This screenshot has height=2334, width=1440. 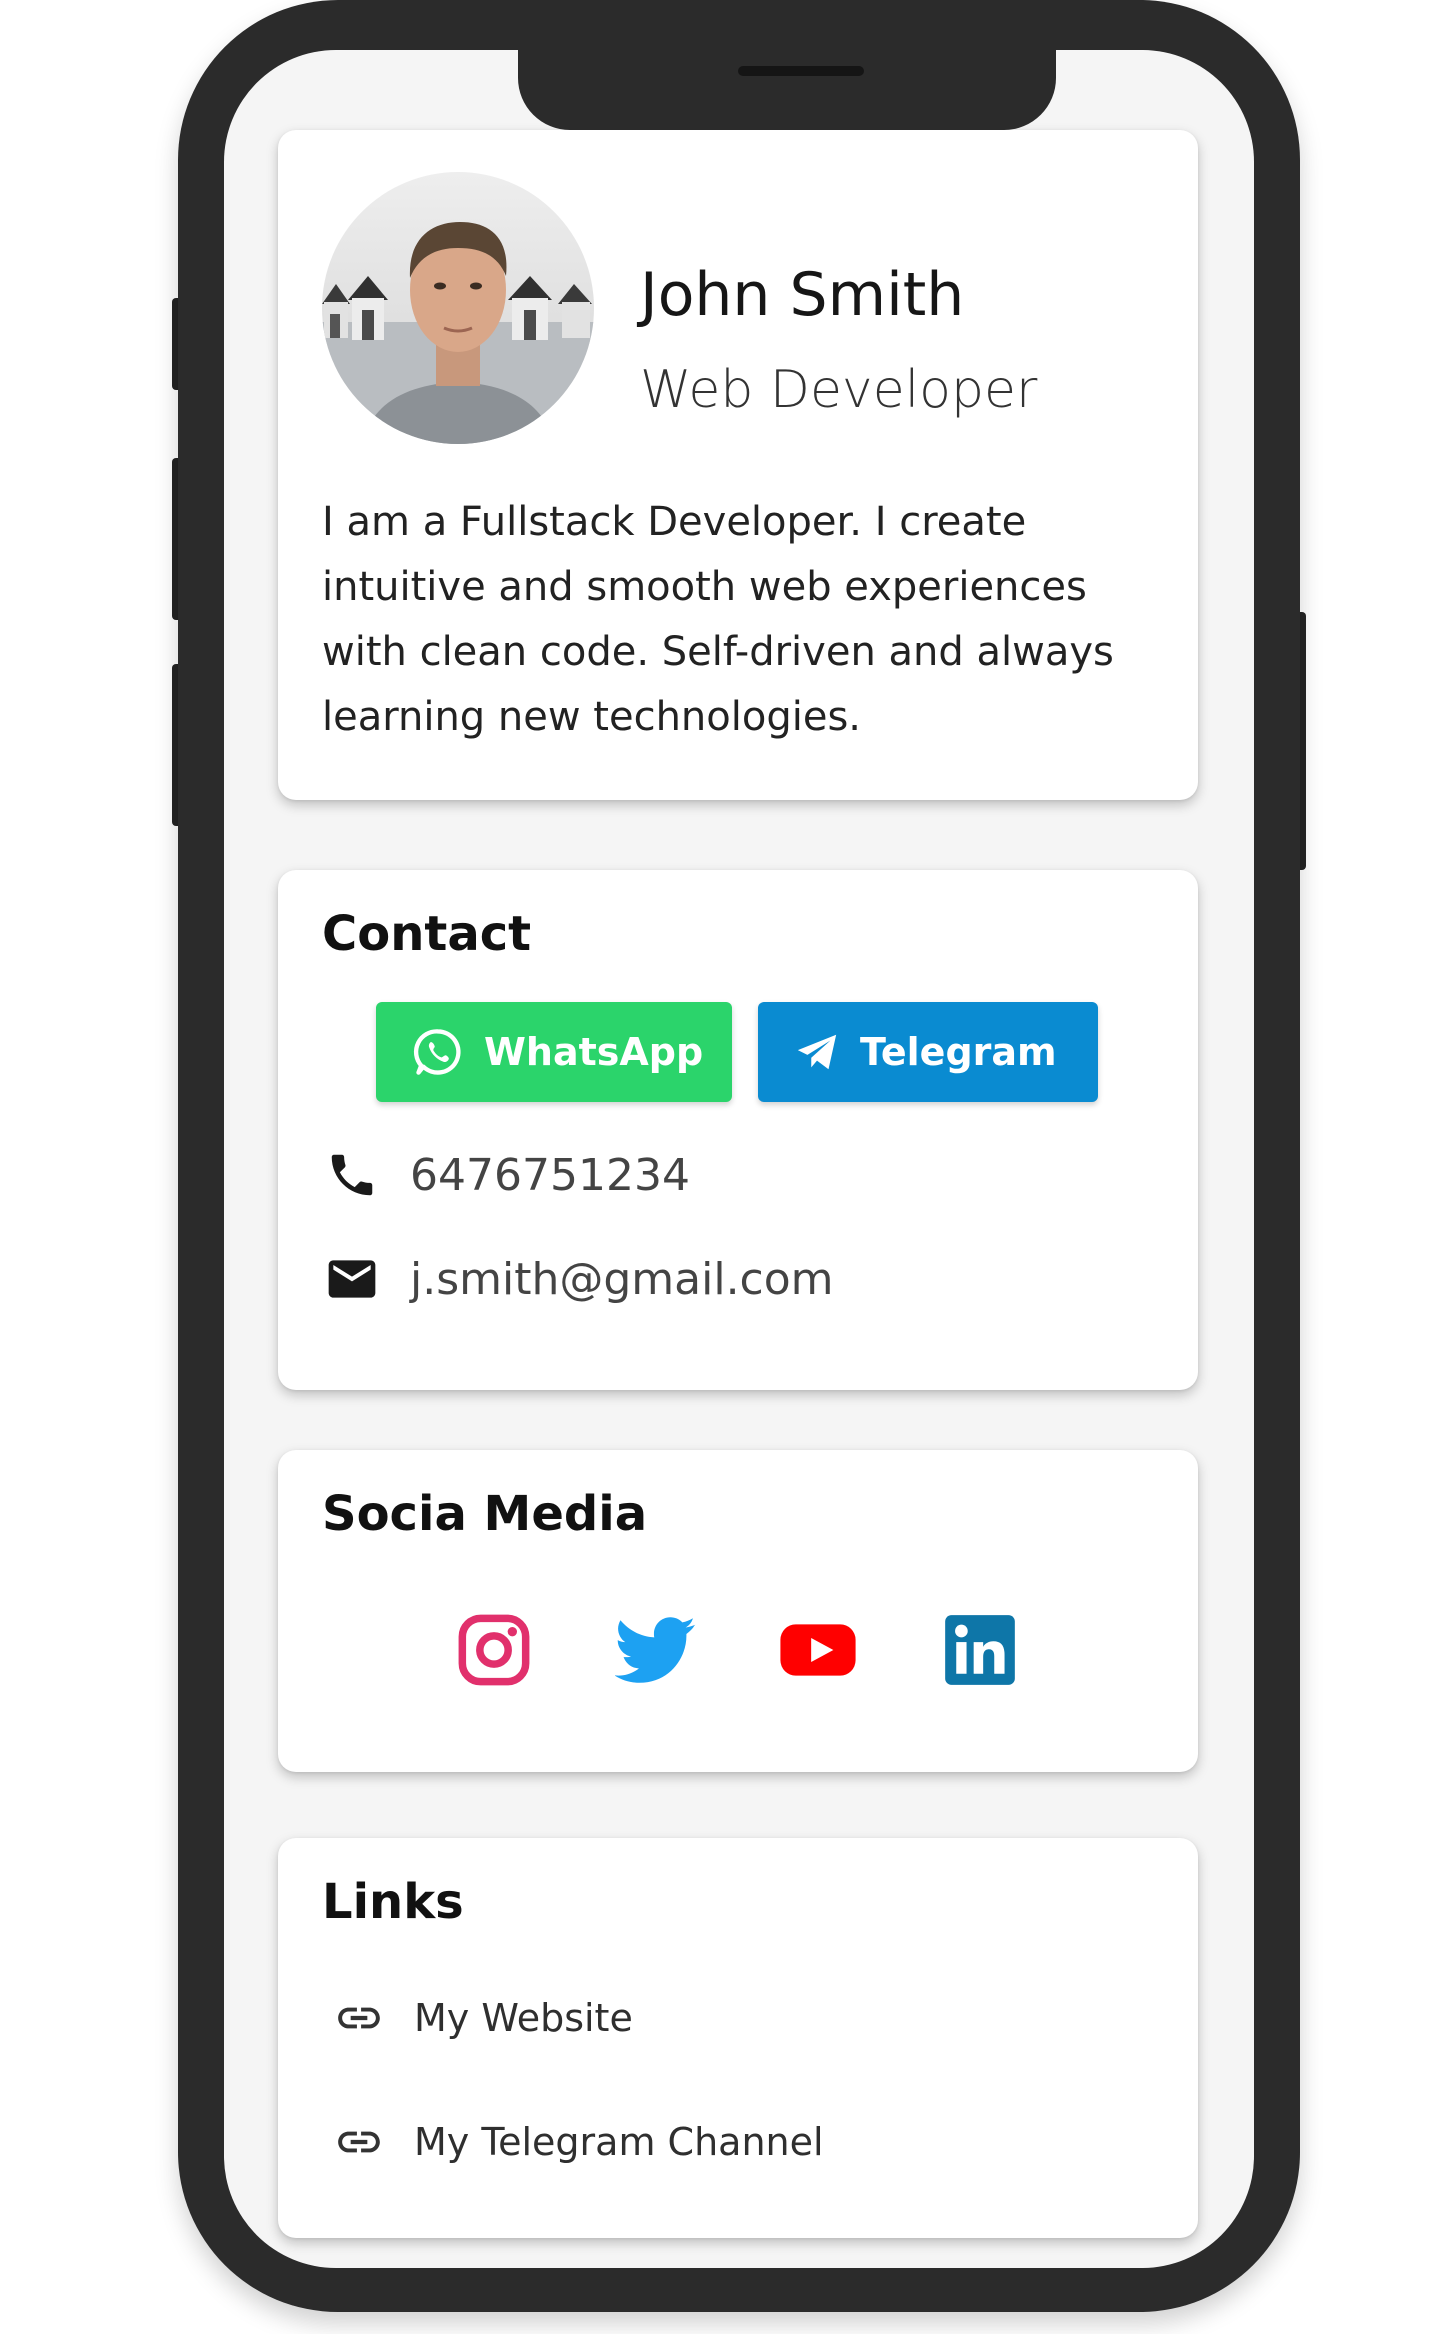 I want to click on link-label: My Website, so click(x=523, y=2018).